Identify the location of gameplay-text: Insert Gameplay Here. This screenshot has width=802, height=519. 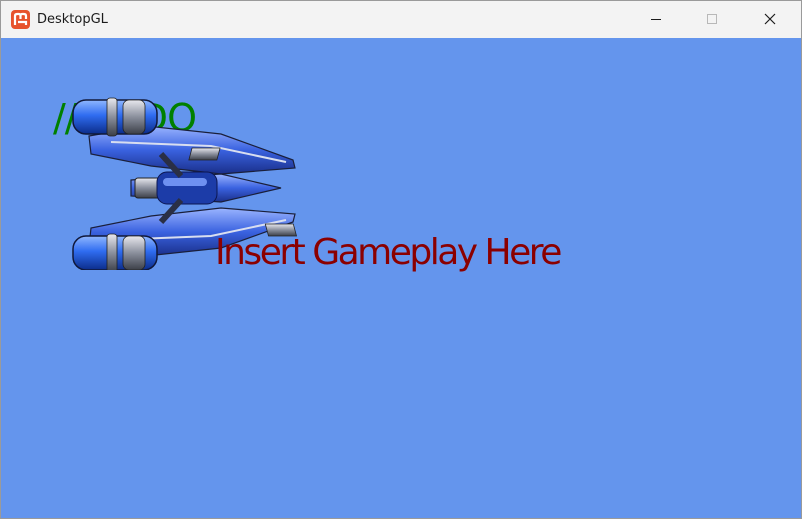
(388, 252).